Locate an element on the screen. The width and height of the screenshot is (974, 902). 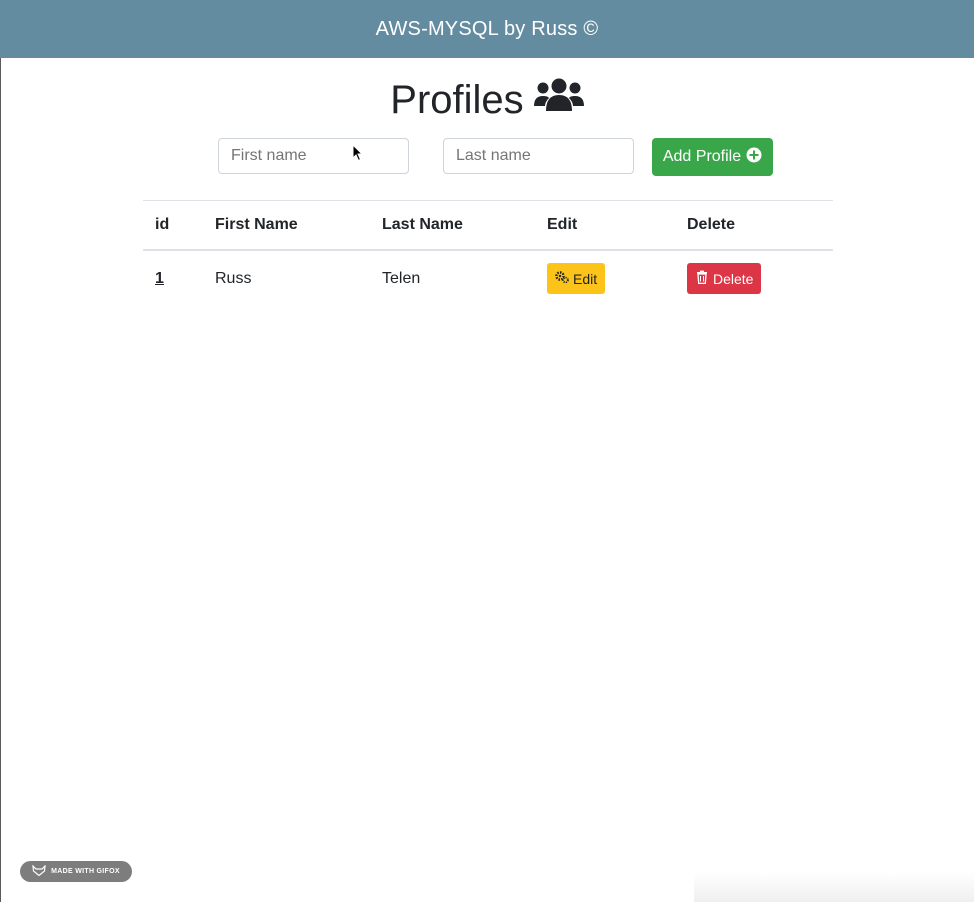
first-name-input is located at coordinates (313, 156).